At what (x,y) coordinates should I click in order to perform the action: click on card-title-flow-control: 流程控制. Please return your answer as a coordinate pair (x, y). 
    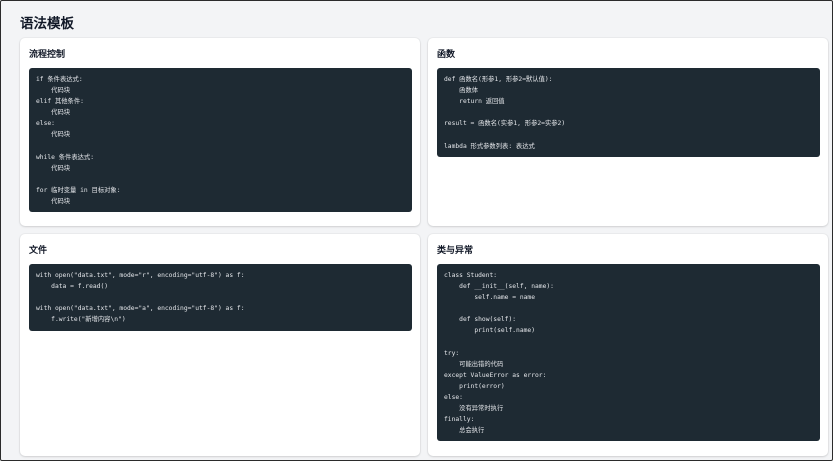
    Looking at the image, I should click on (47, 55).